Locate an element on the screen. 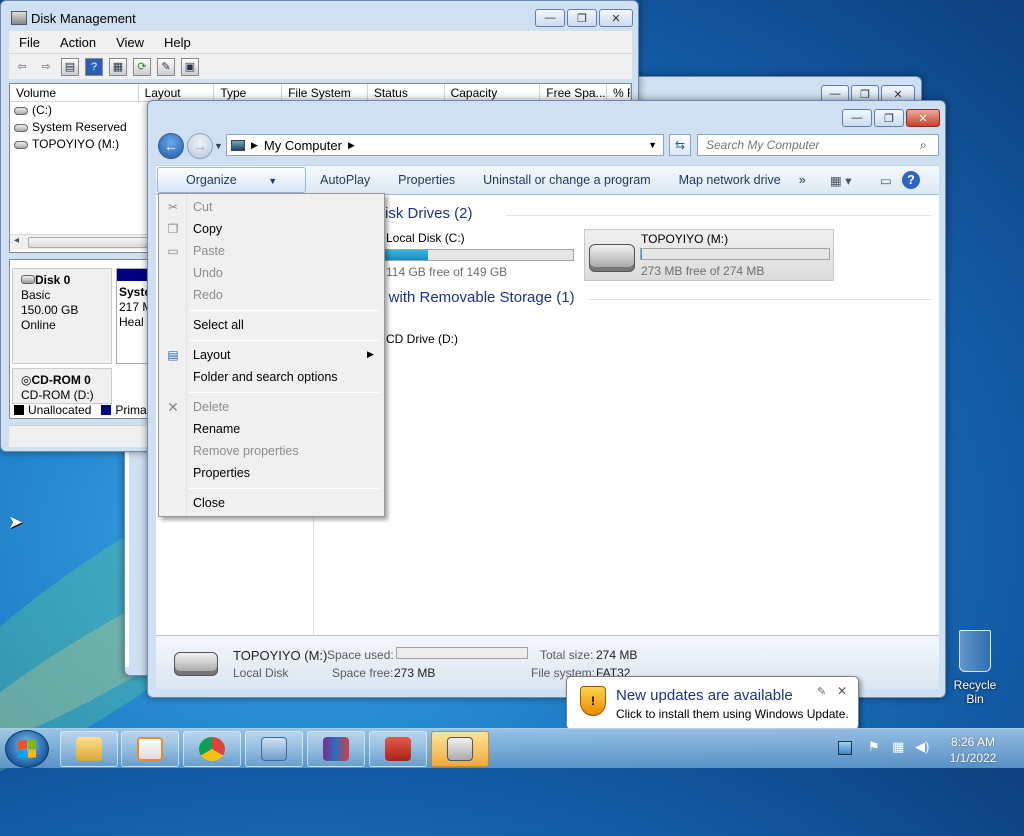  horizontal-scrollbar: ◂ is located at coordinates (80, 242).